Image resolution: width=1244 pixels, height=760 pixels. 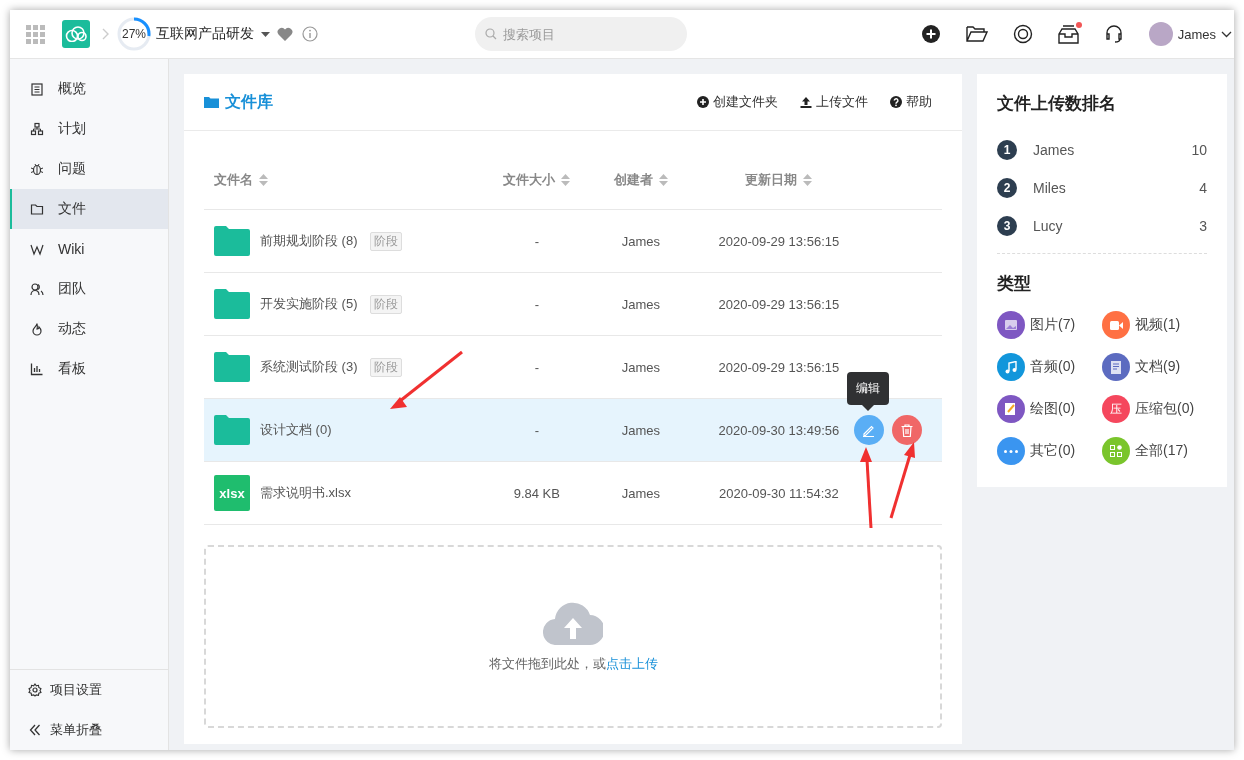 I want to click on file-size: 9.84 KB, so click(x=536, y=493).